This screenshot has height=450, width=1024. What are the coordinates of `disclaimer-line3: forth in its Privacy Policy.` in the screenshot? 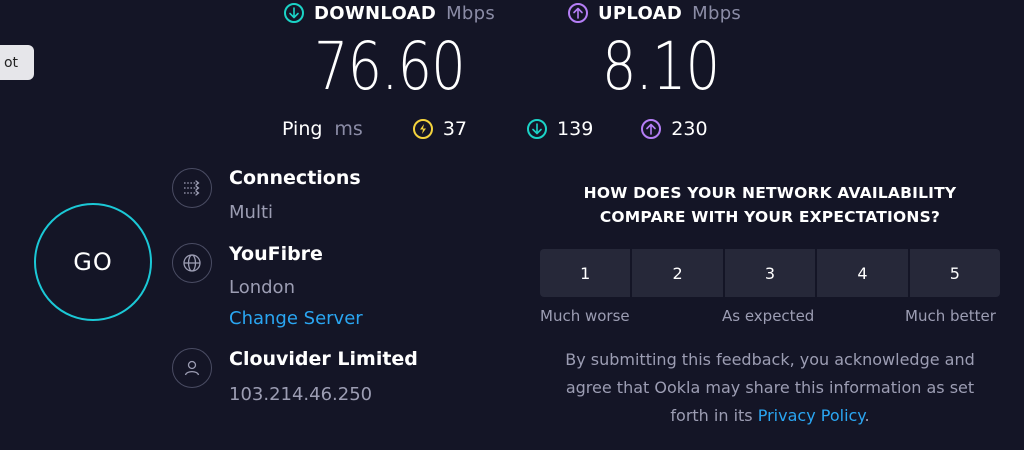 It's located at (770, 416).